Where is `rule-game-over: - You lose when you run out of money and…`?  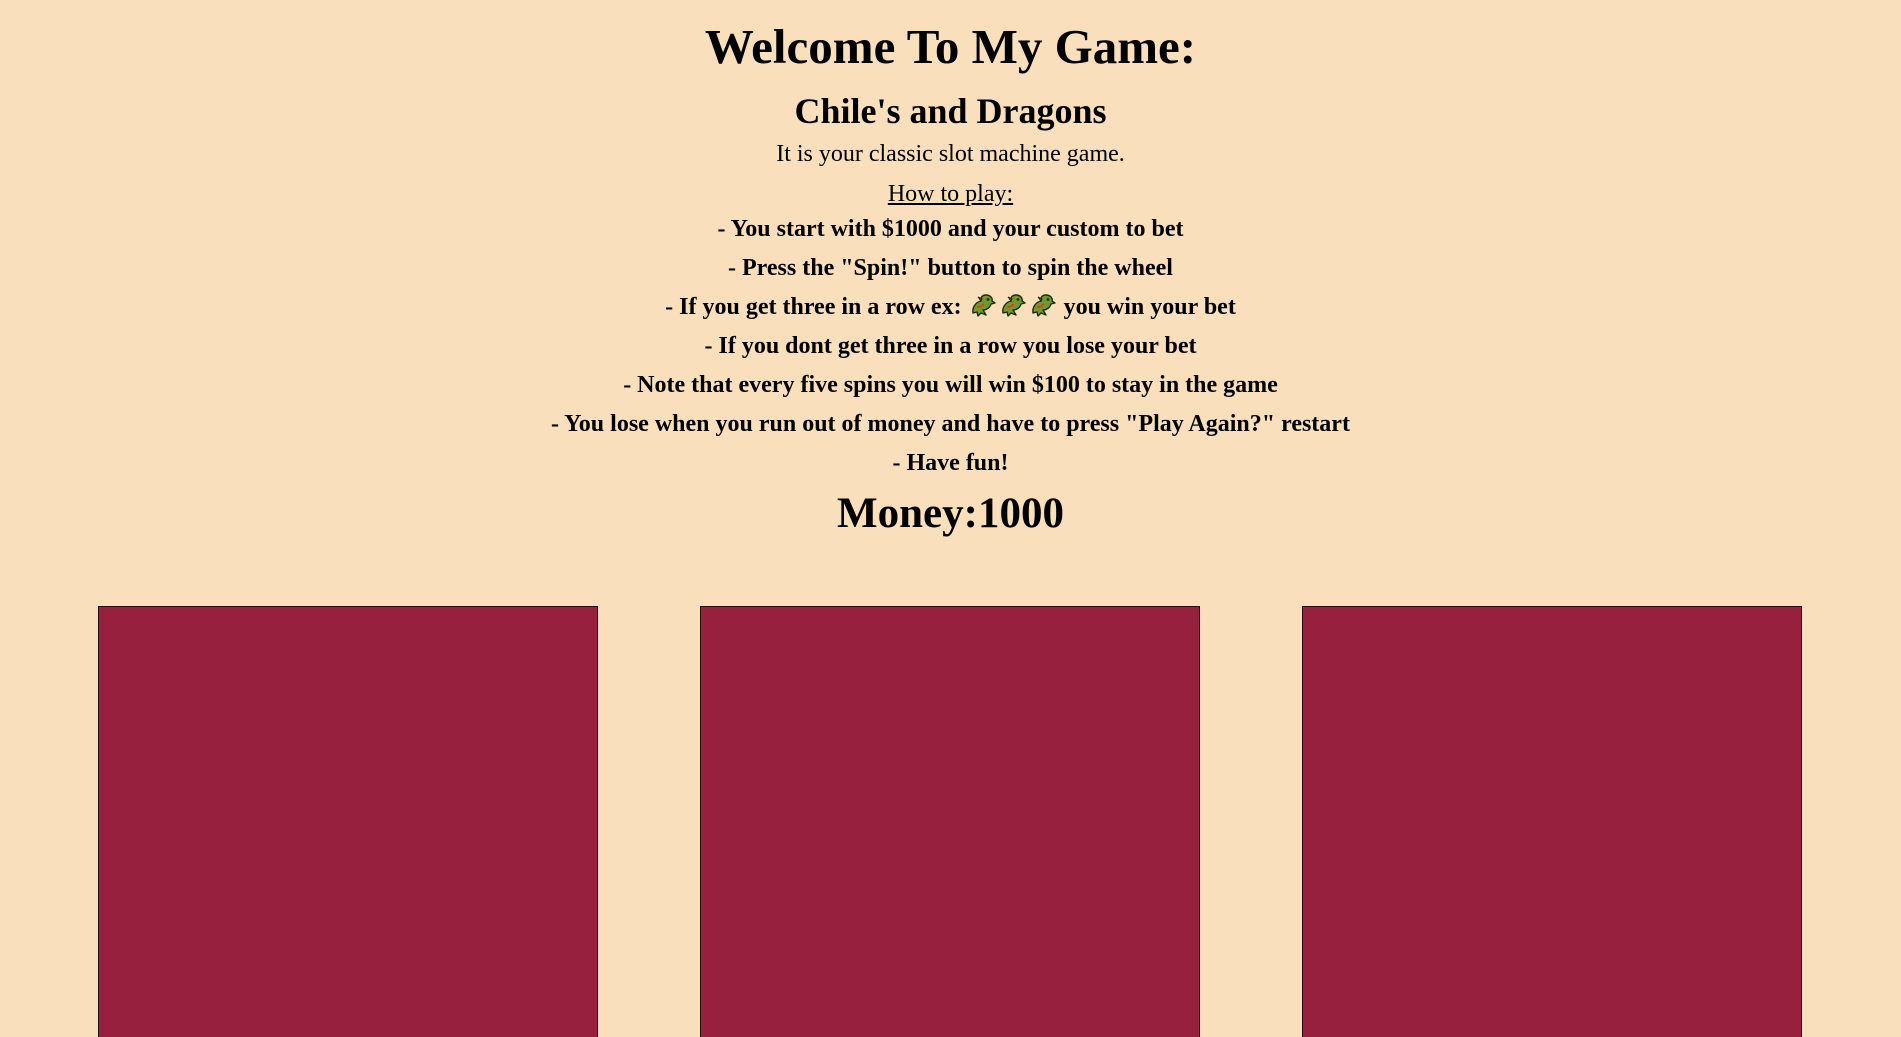
rule-game-over: - You lose when you run out of money and… is located at coordinates (950, 424).